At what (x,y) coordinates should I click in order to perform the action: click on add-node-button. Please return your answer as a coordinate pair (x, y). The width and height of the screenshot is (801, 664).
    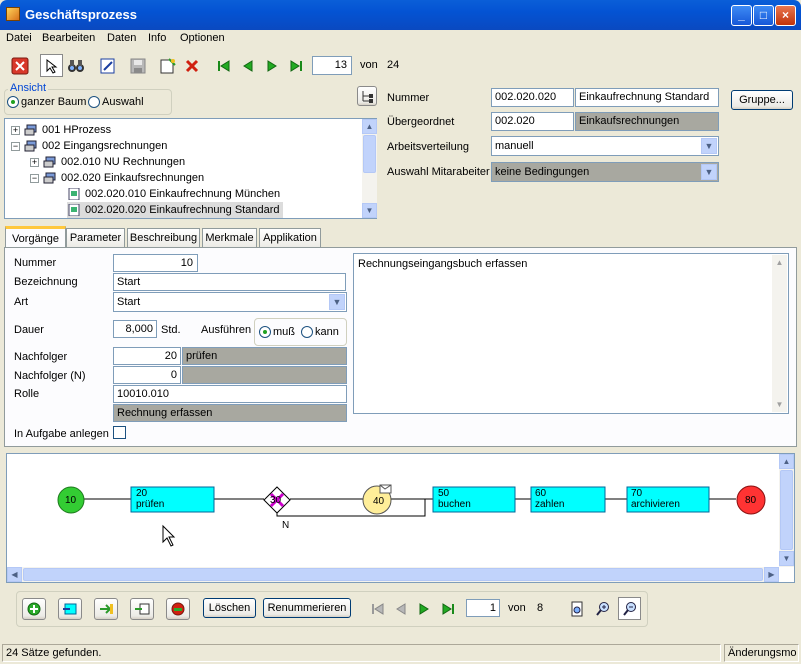
    Looking at the image, I should click on (34, 609).